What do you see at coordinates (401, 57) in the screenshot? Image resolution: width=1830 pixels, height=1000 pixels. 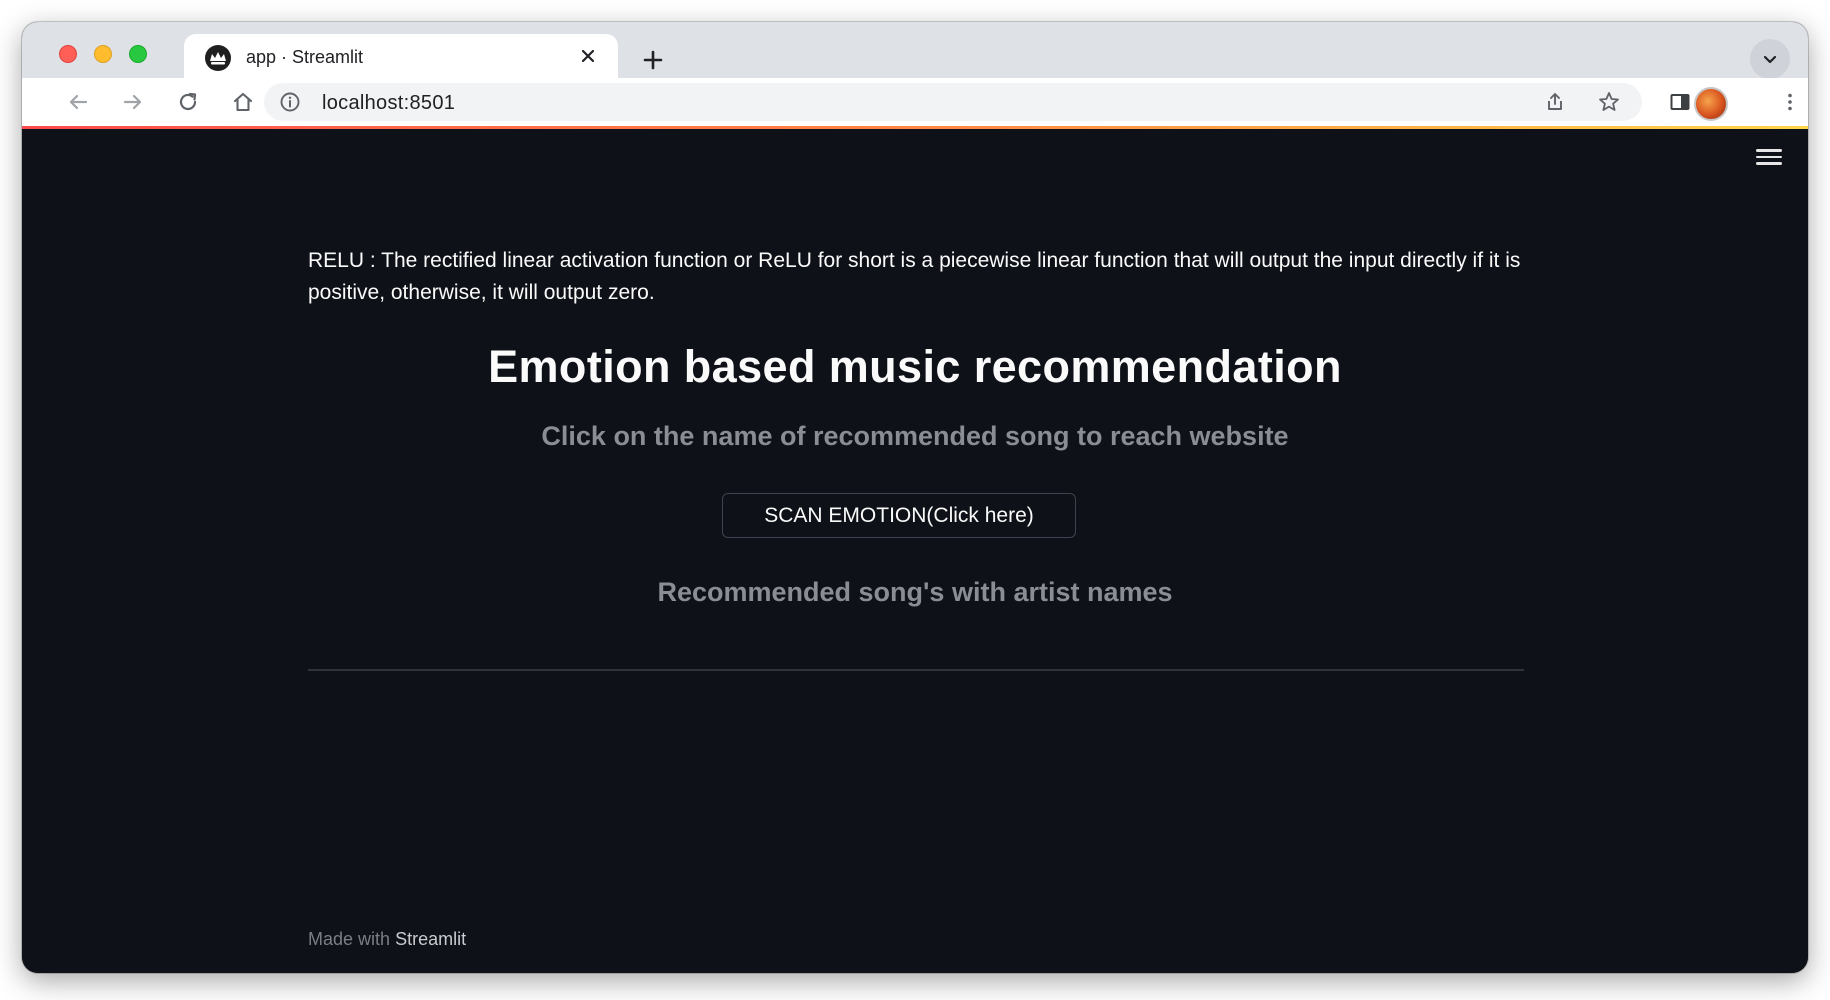 I see `browser-tab-active: app · Streamlit` at bounding box center [401, 57].